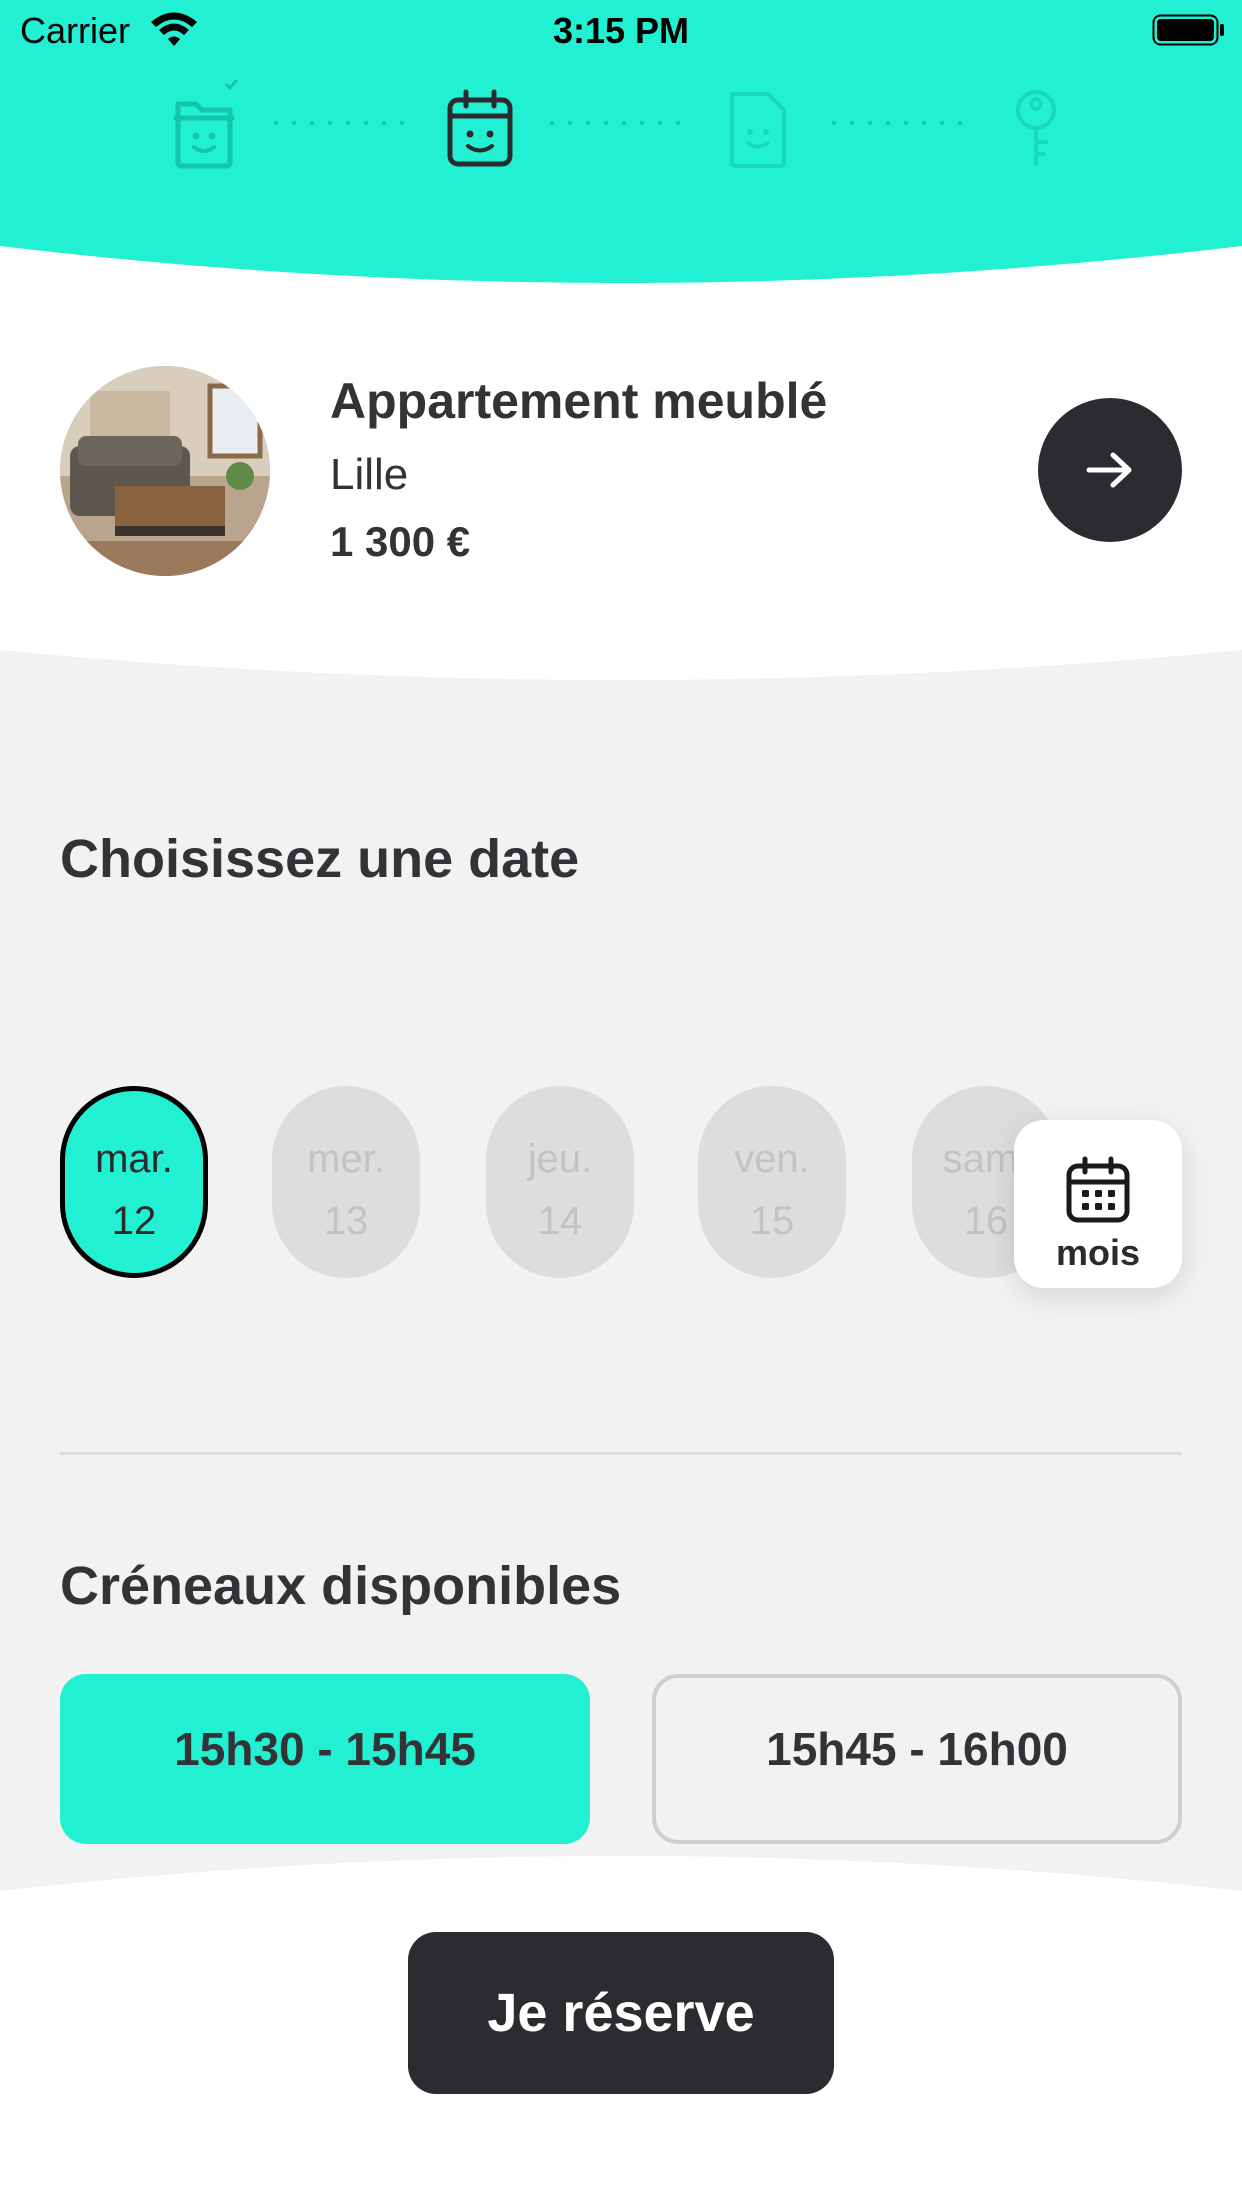 The width and height of the screenshot is (1242, 2208). Describe the element at coordinates (134, 1159) in the screenshot. I see `day-weekday: mar.` at that location.